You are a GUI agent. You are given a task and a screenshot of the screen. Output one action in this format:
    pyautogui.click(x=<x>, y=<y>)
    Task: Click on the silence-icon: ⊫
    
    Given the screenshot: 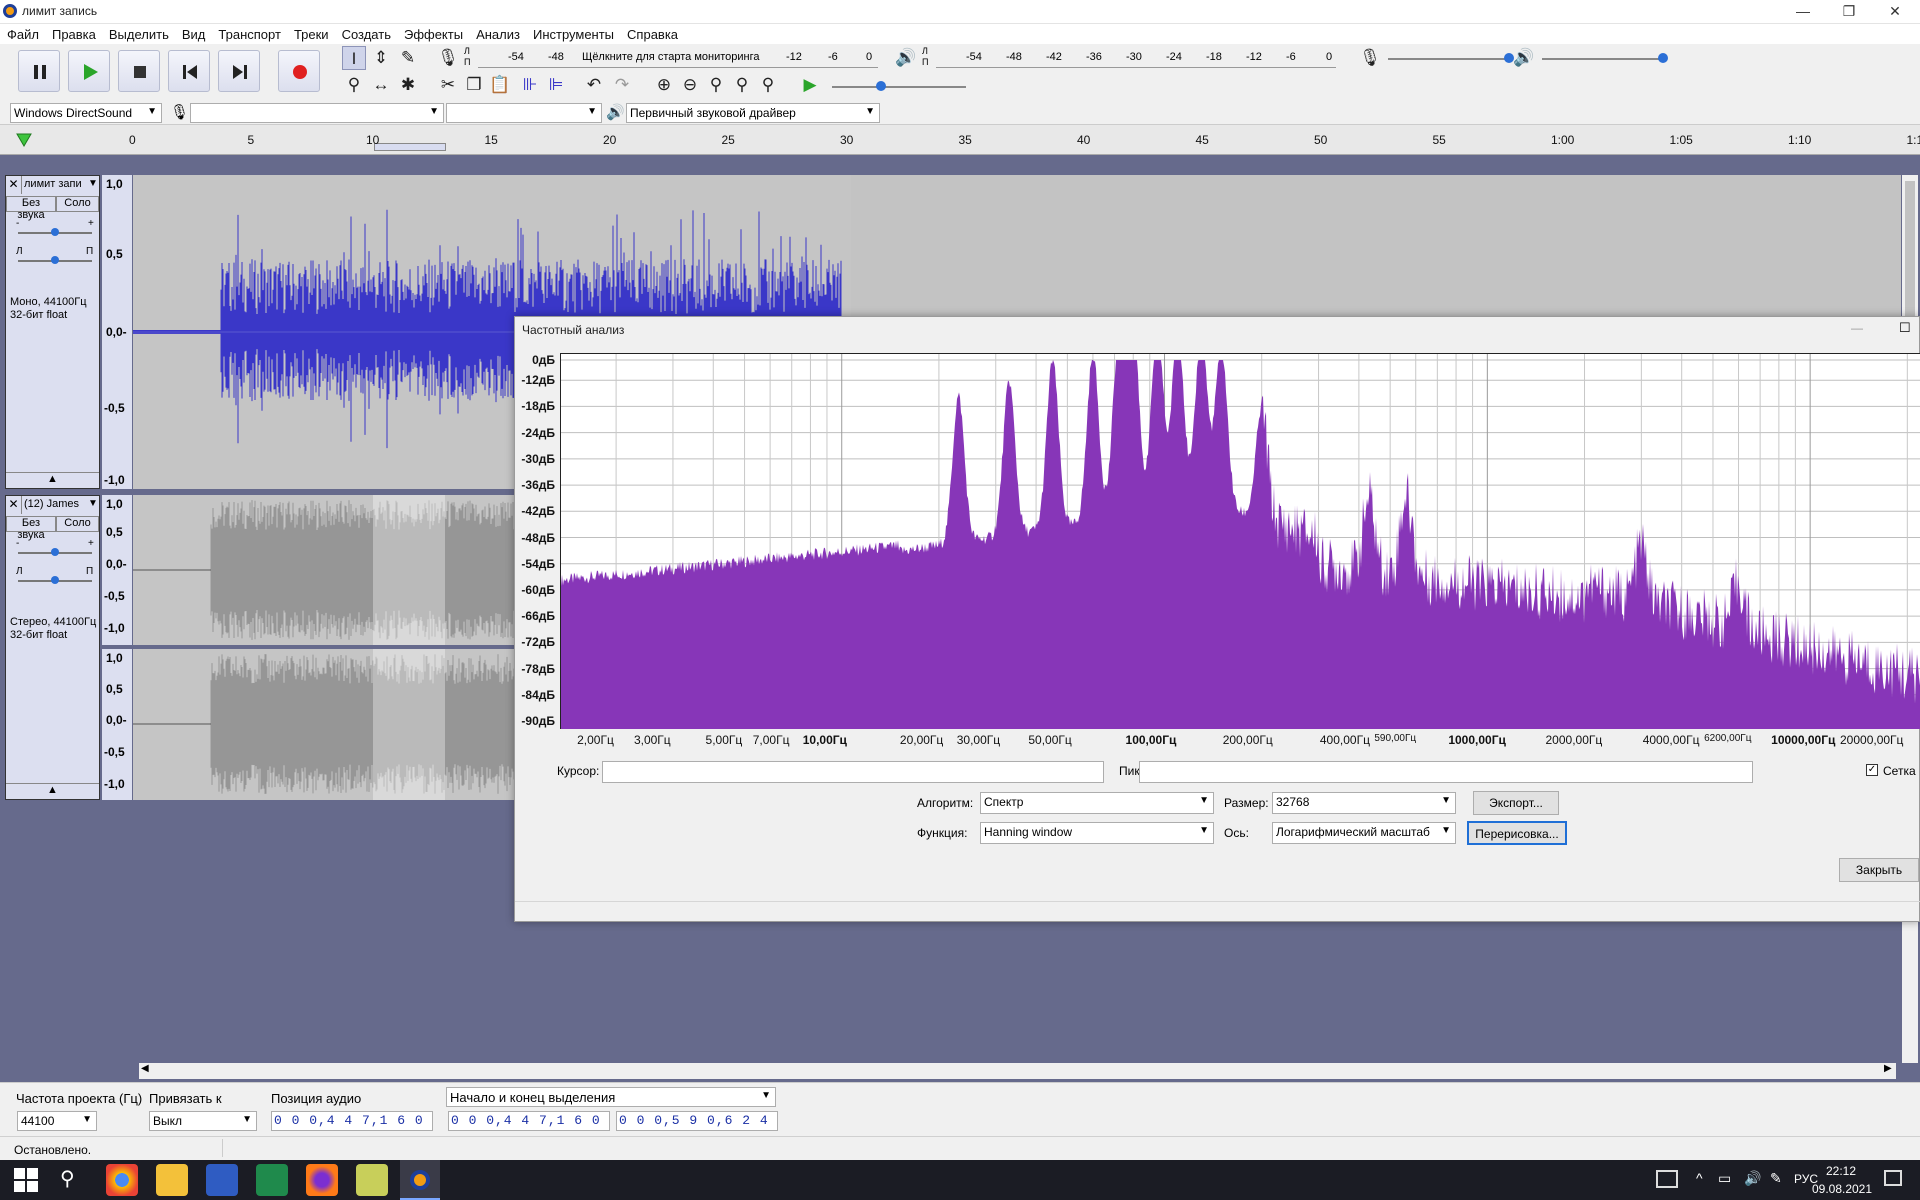 What is the action you would take?
    pyautogui.click(x=556, y=85)
    